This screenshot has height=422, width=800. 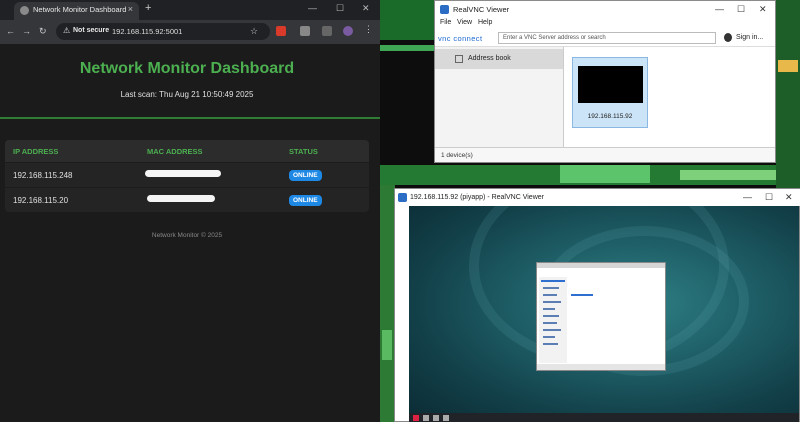 I want to click on menu-file: File, so click(x=445, y=22).